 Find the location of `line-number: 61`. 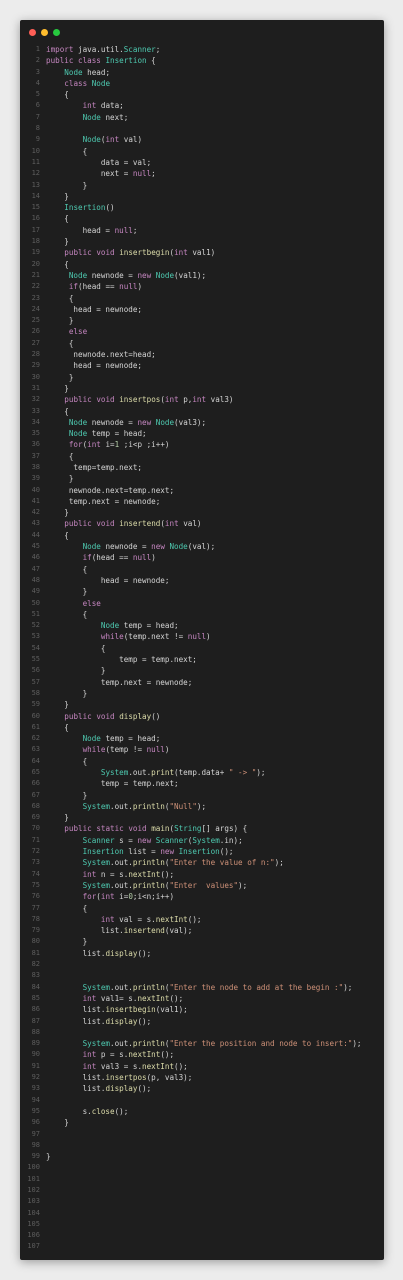

line-number: 61 is located at coordinates (35, 726).